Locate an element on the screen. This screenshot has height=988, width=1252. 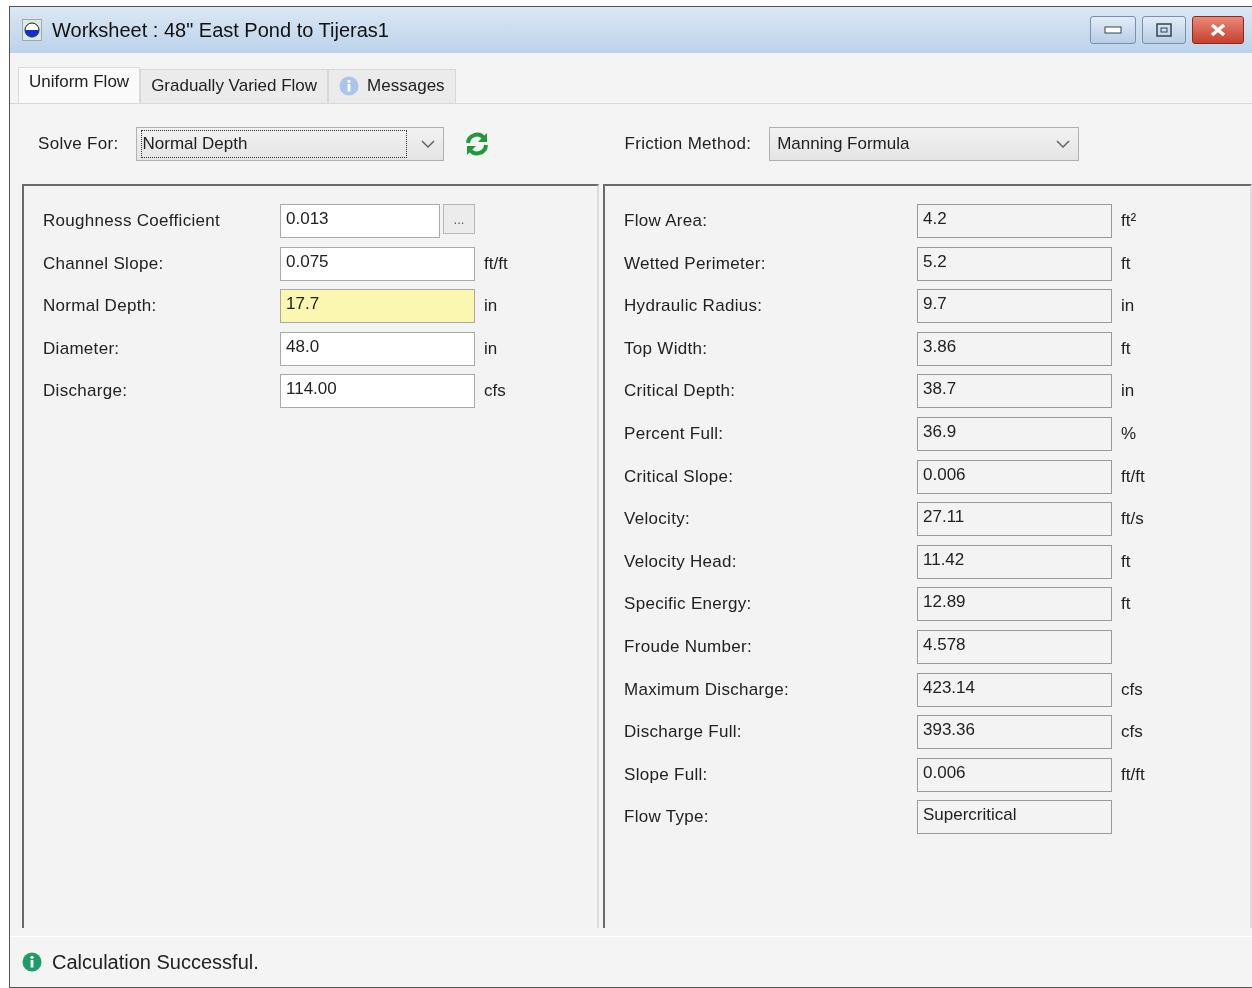
minimize-icon is located at coordinates (1113, 30).